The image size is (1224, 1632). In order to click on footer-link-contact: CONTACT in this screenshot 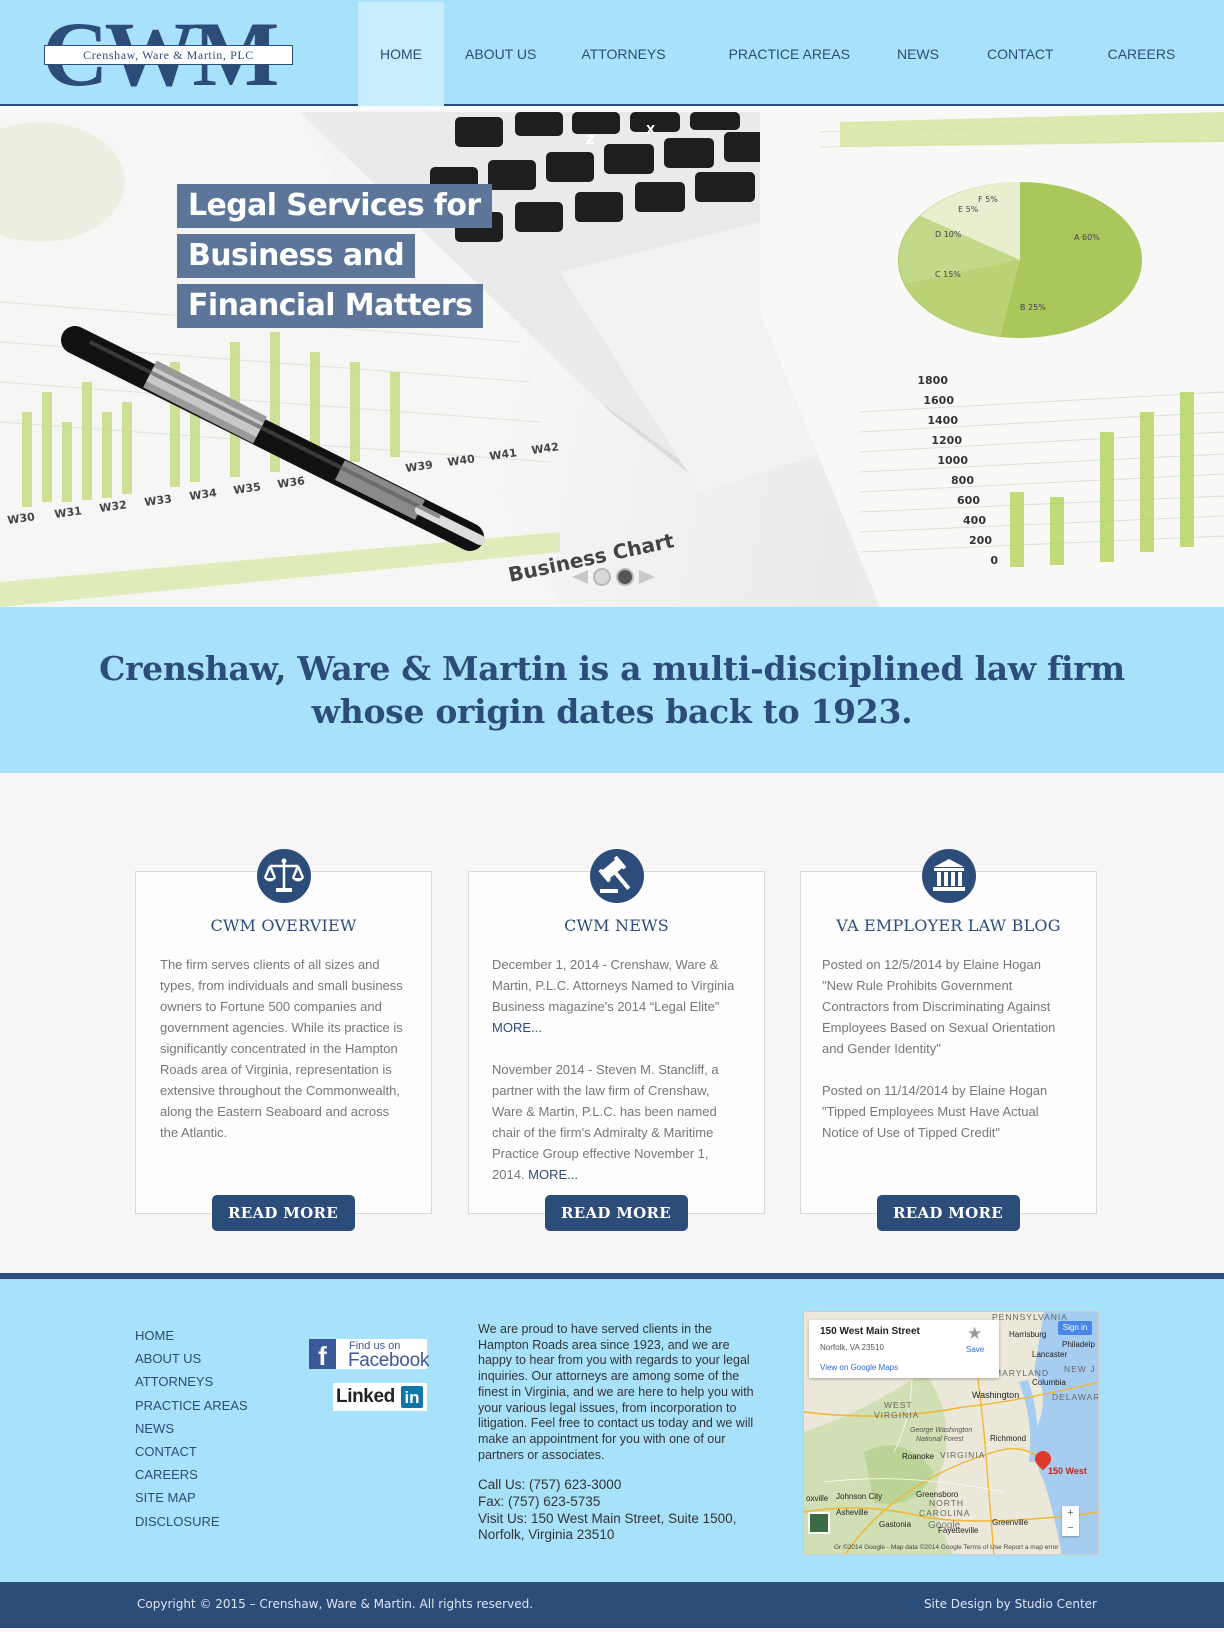, I will do `click(191, 1454)`.